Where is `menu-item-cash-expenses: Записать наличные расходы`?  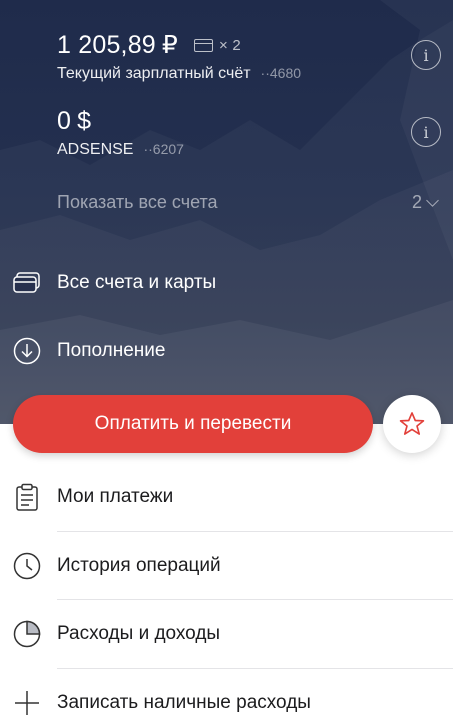 menu-item-cash-expenses: Записать наличные расходы is located at coordinates (226, 695).